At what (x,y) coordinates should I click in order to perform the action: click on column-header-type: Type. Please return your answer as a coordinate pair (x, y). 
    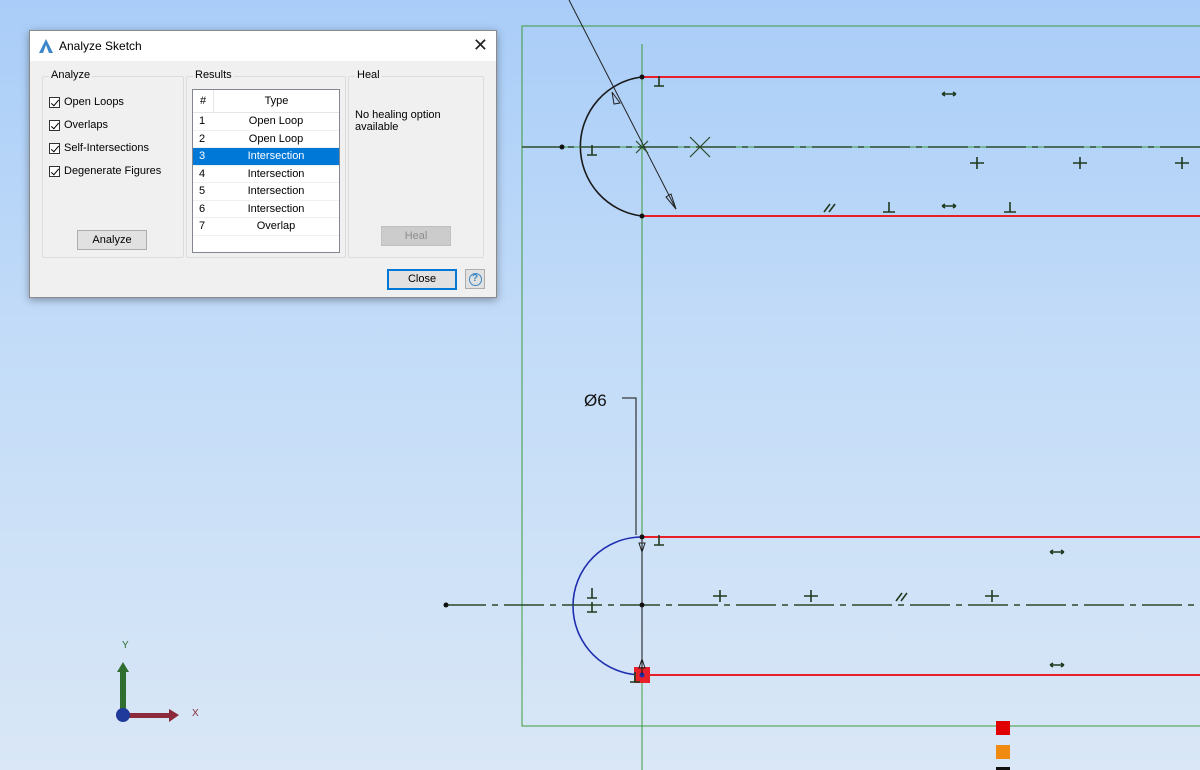
    Looking at the image, I should click on (276, 101).